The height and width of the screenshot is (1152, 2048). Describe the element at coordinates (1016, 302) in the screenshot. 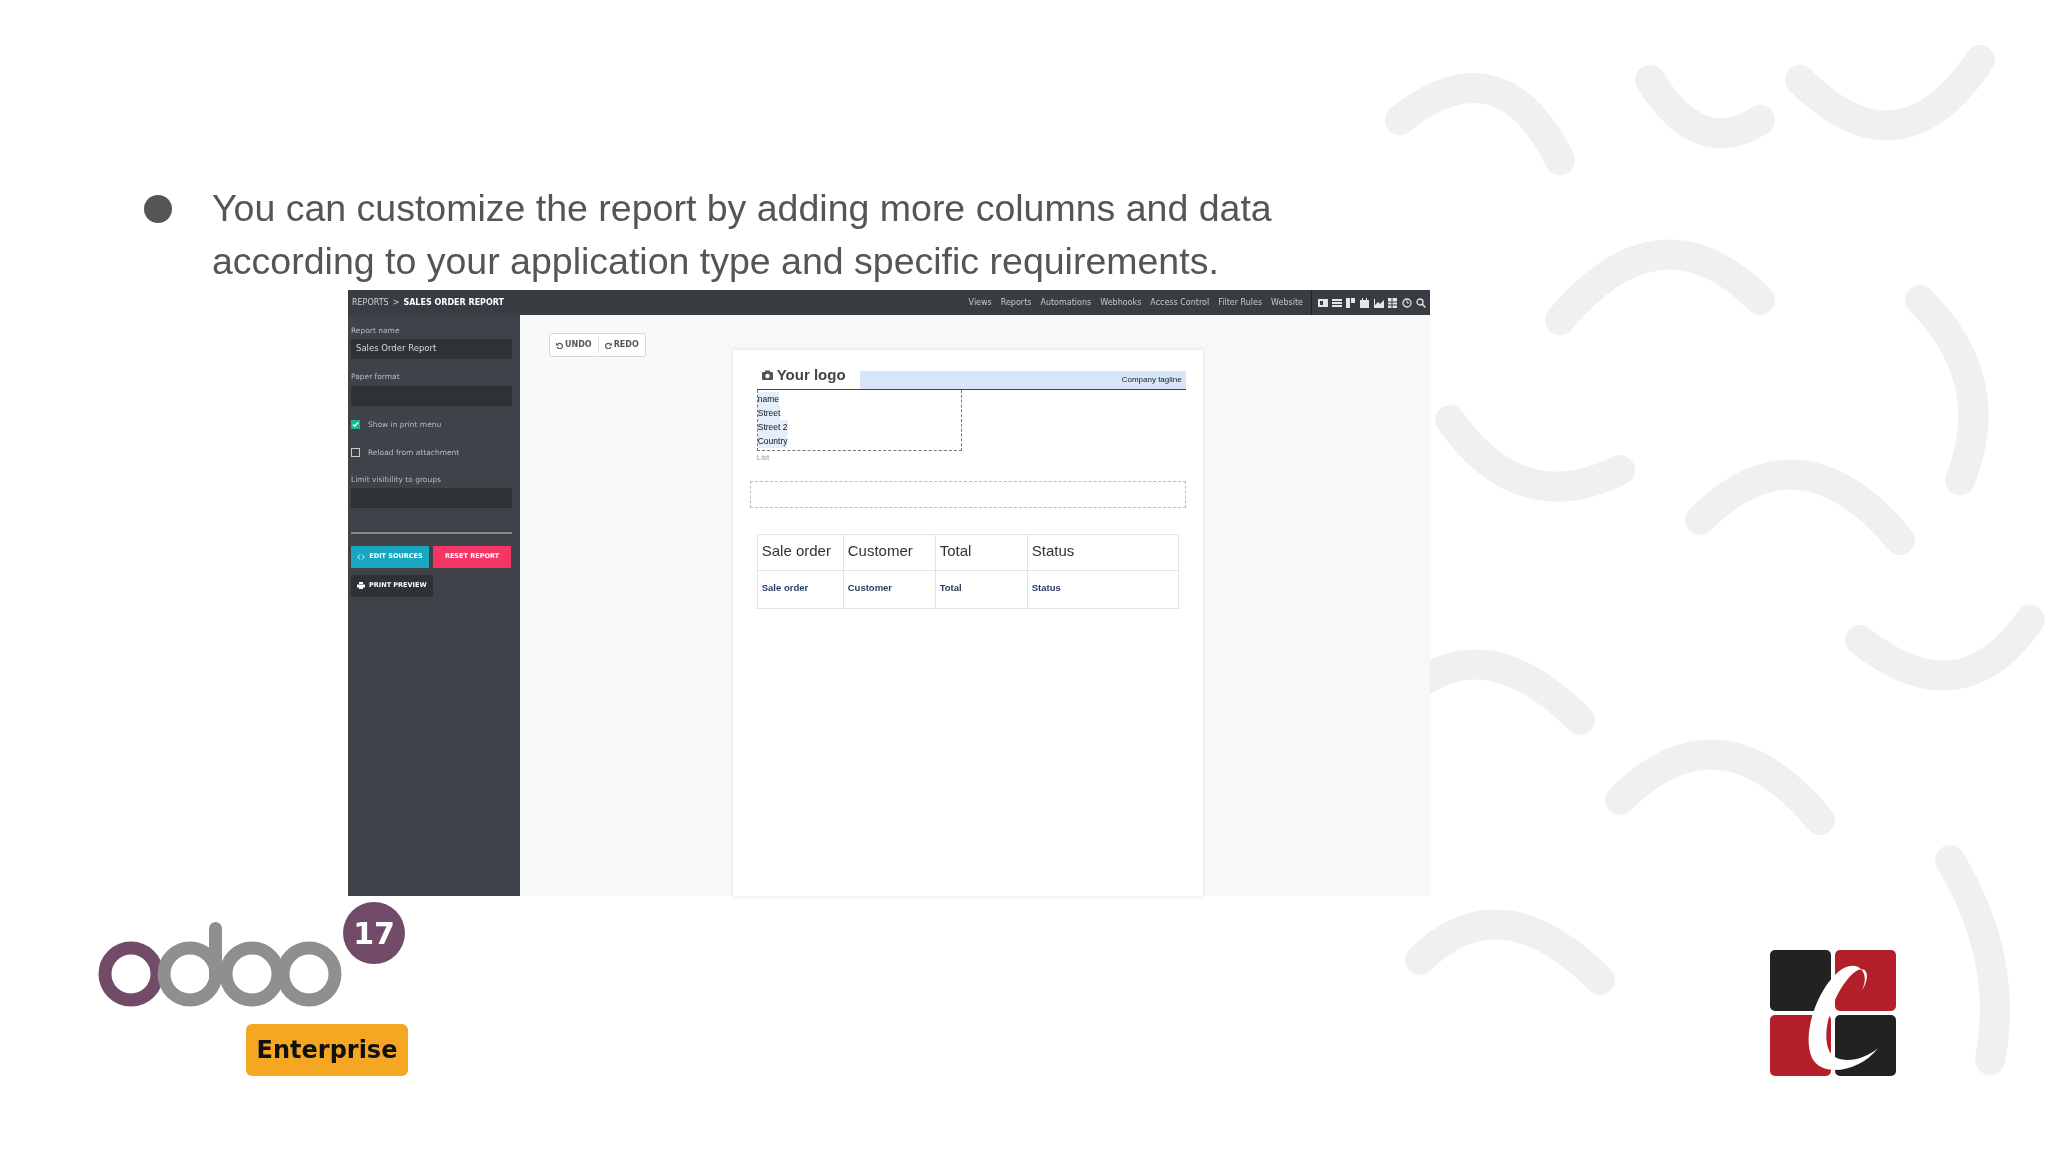

I see `menu-item: Reports` at that location.